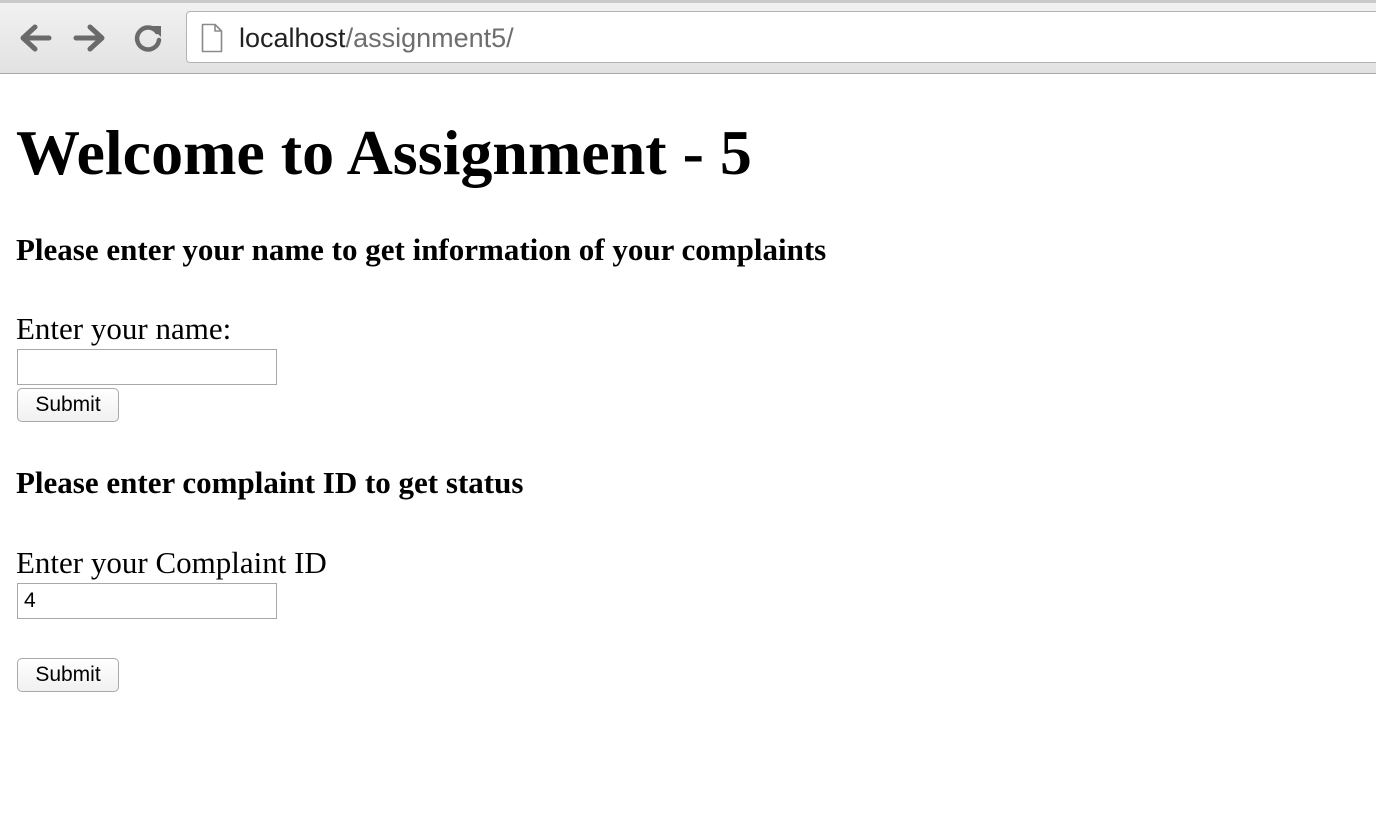 The height and width of the screenshot is (830, 1376). I want to click on document-icon, so click(212, 38).